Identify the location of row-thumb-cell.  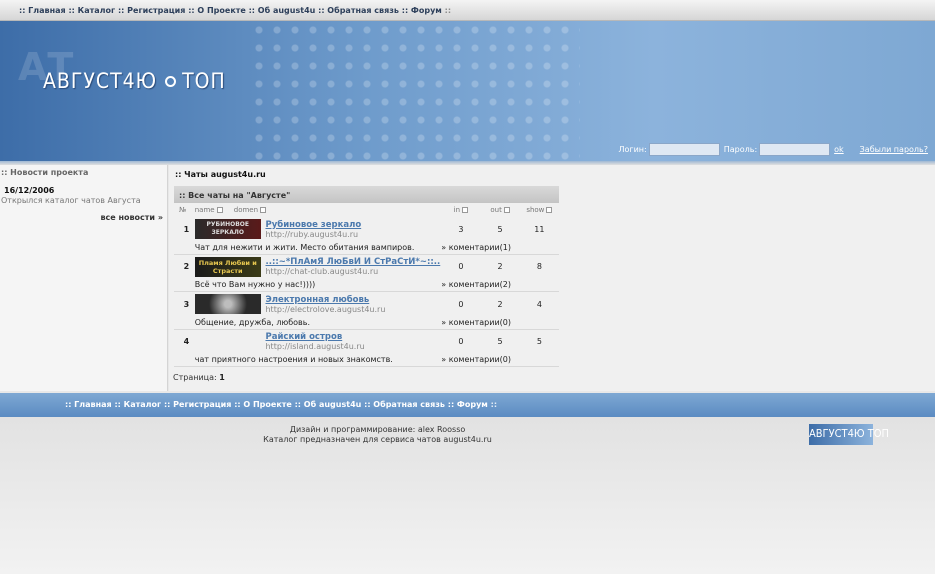
(229, 341).